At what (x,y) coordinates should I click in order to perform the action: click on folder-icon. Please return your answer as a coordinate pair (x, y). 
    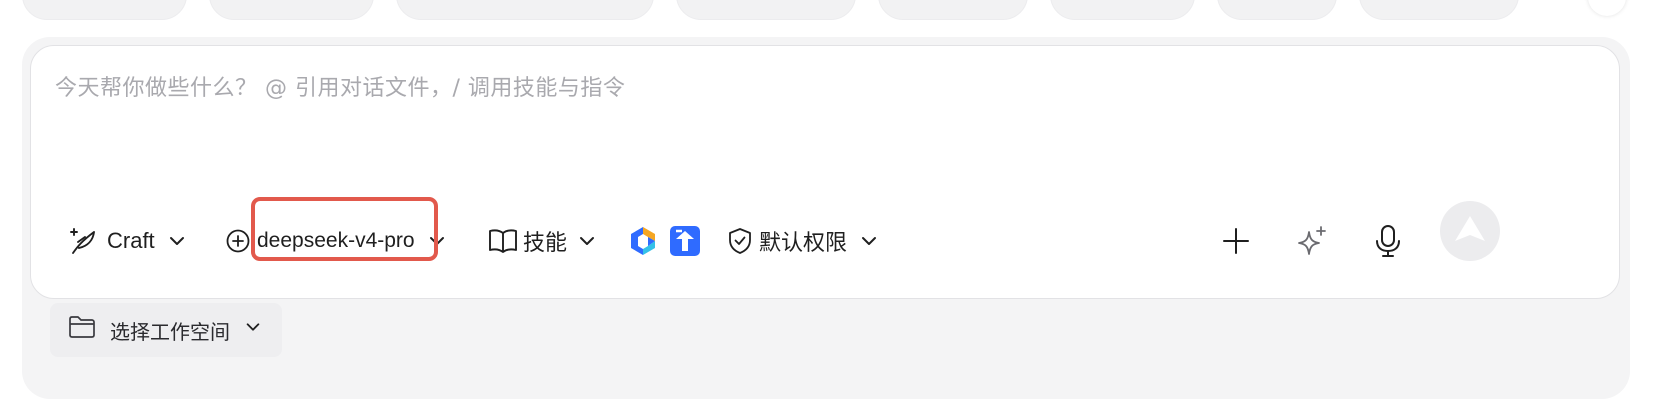
    Looking at the image, I should click on (82, 330).